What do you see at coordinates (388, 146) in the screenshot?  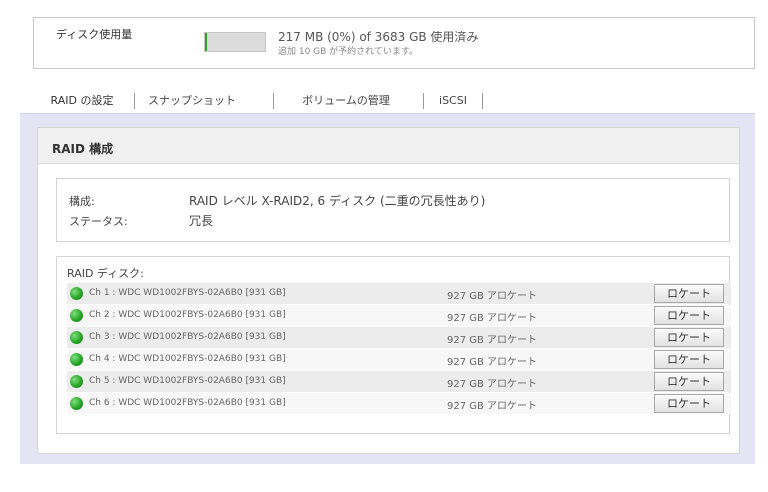 I see `raid-panel-header: RAID 構成` at bounding box center [388, 146].